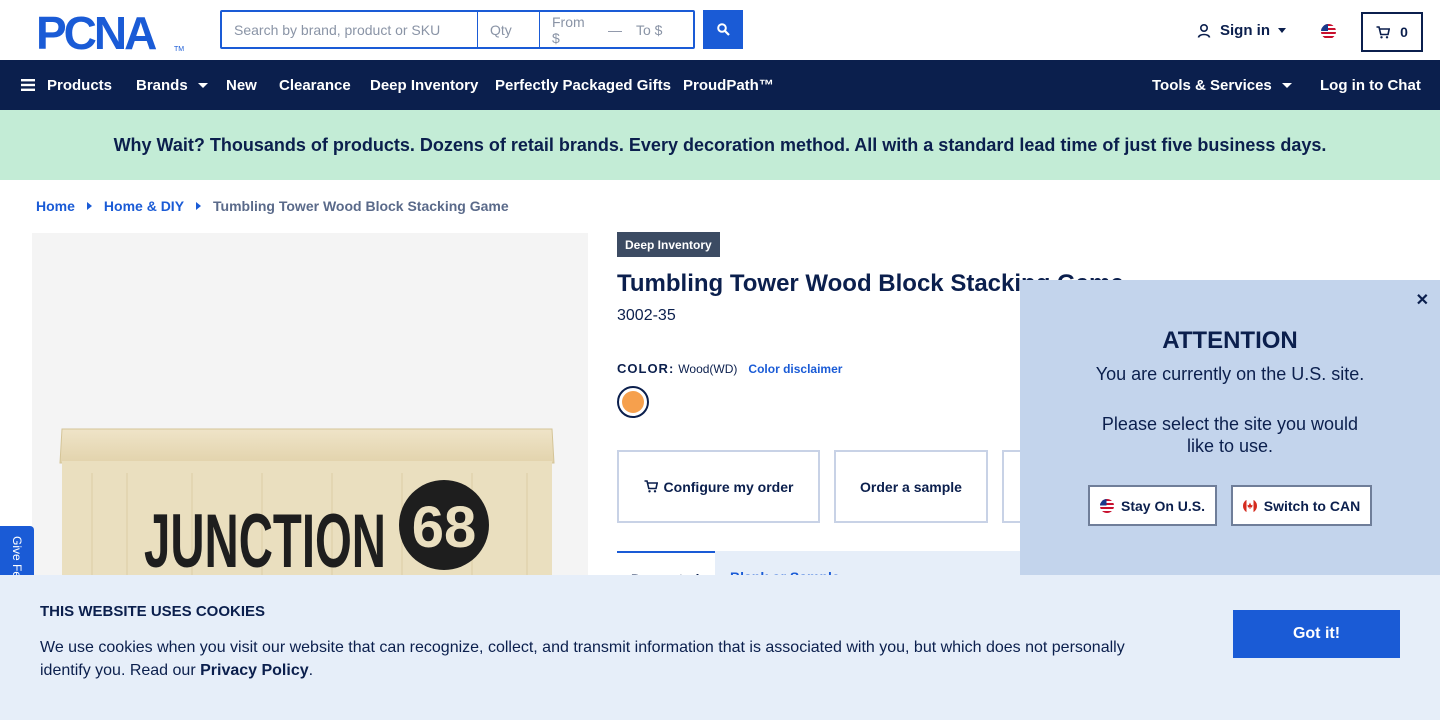 Image resolution: width=1440 pixels, height=720 pixels. I want to click on nav-chat-label: Log in to Chat, so click(1370, 85).